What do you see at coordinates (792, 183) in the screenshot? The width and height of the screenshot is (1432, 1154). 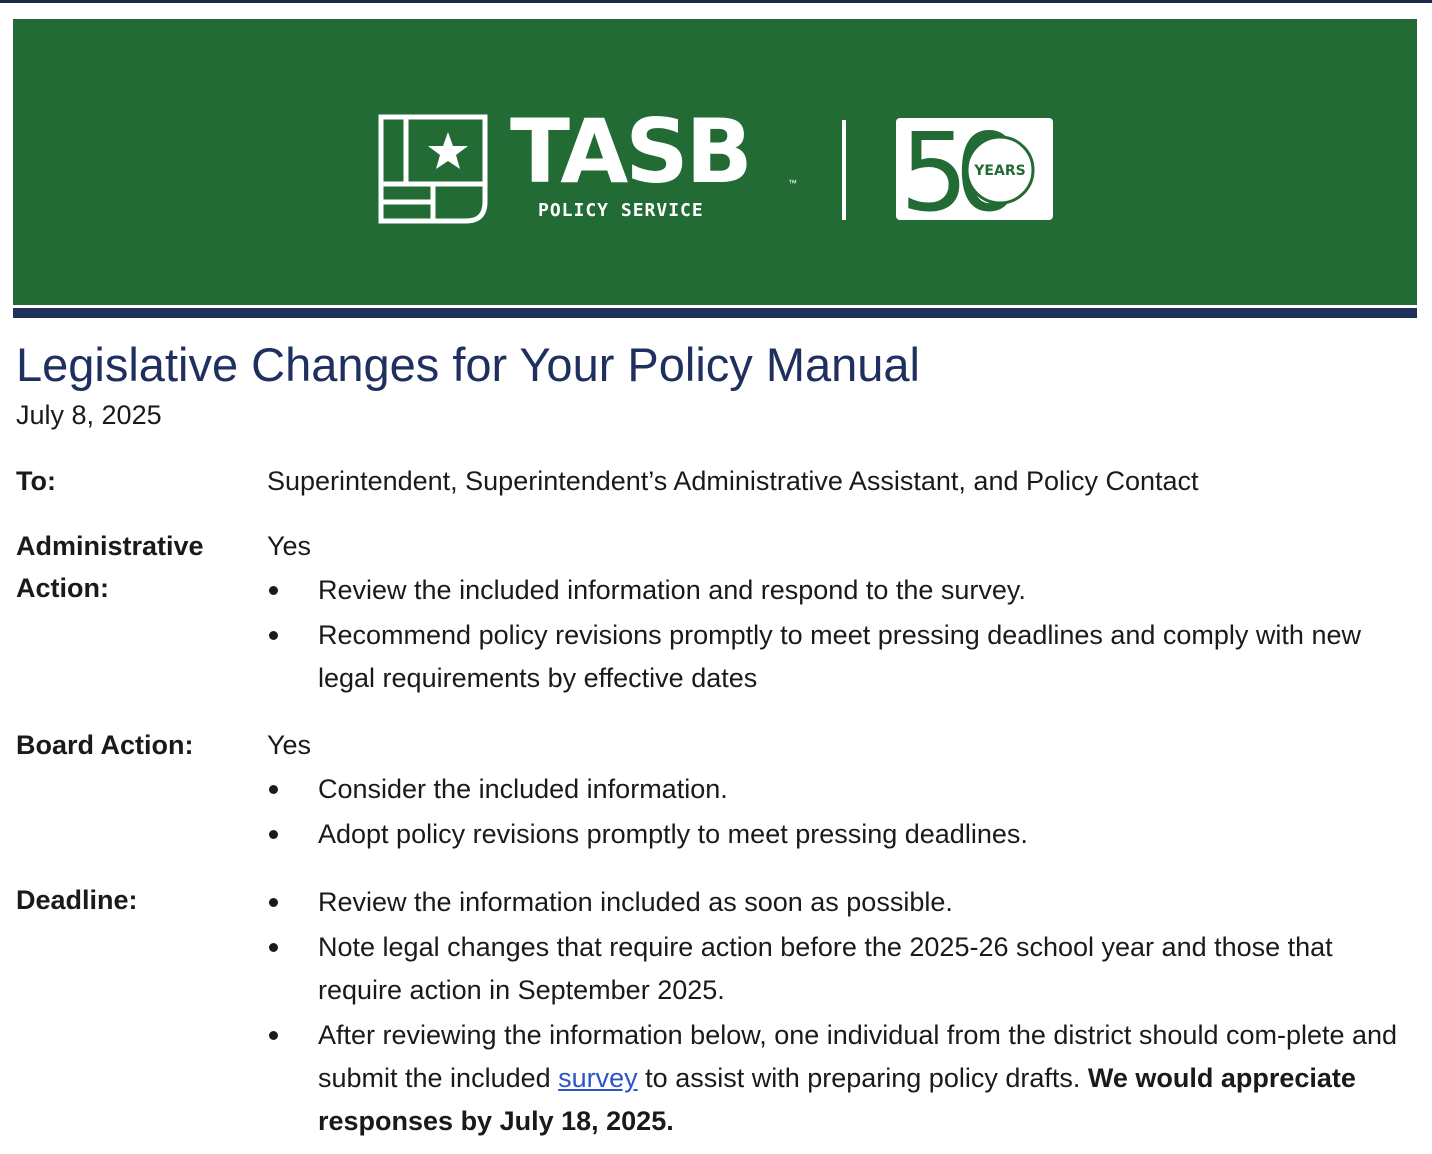 I see `trademark-mark: ™` at bounding box center [792, 183].